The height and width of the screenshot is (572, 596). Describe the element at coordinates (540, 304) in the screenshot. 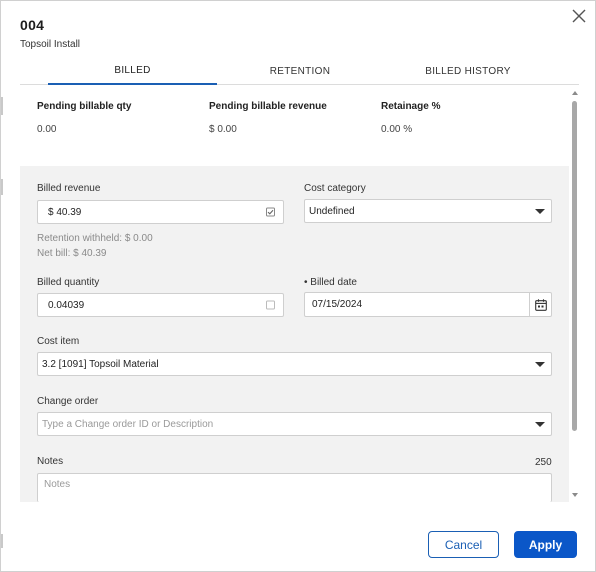

I see `calendar-icon` at that location.